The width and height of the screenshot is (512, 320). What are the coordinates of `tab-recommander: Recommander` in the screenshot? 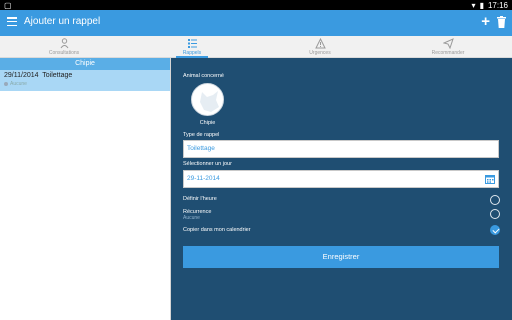 It's located at (448, 47).